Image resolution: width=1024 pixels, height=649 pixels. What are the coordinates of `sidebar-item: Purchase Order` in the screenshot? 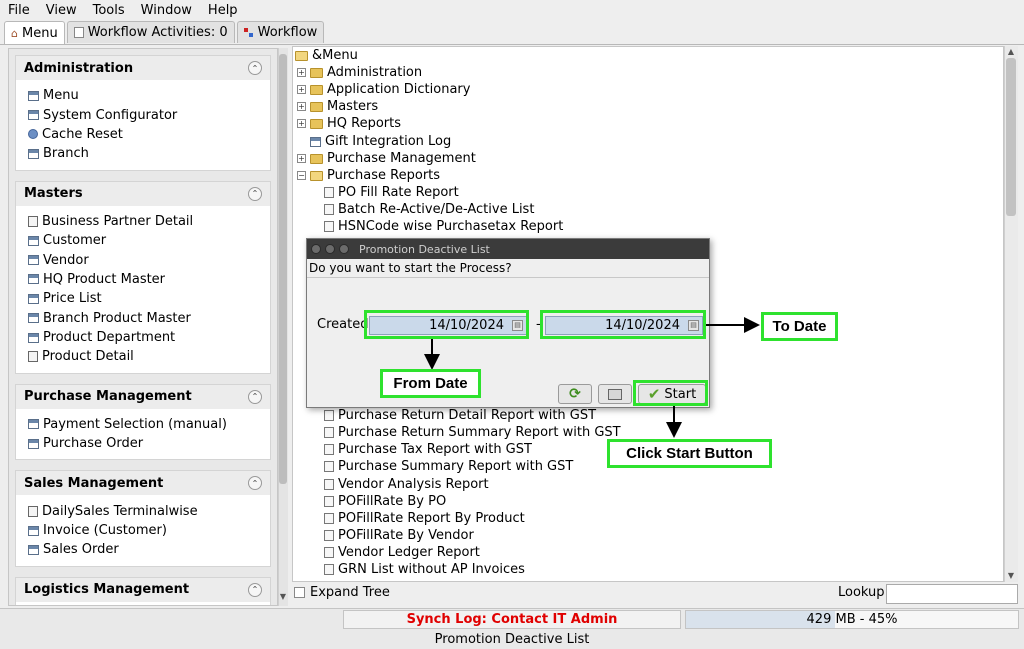 It's located at (149, 443).